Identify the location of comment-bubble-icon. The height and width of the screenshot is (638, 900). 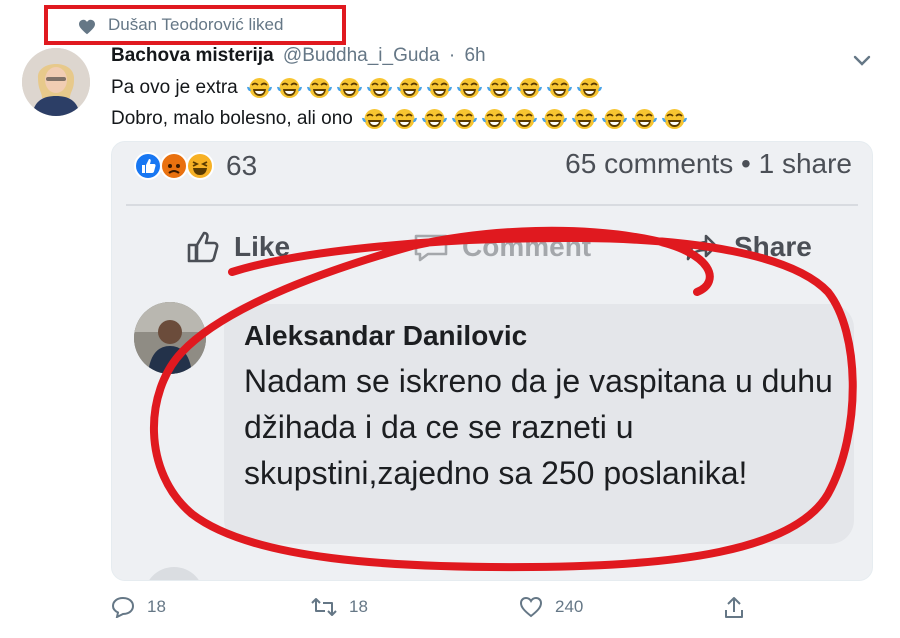
(431, 248).